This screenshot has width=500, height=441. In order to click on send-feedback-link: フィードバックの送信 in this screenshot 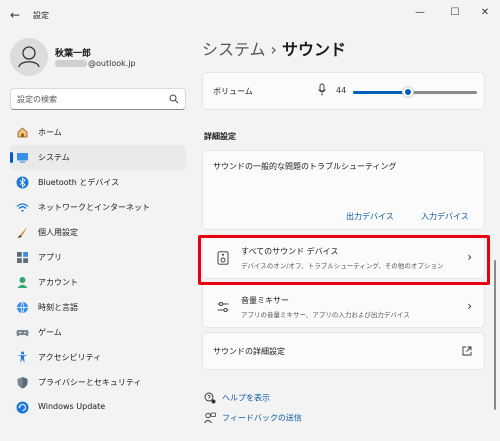, I will do `click(253, 418)`.